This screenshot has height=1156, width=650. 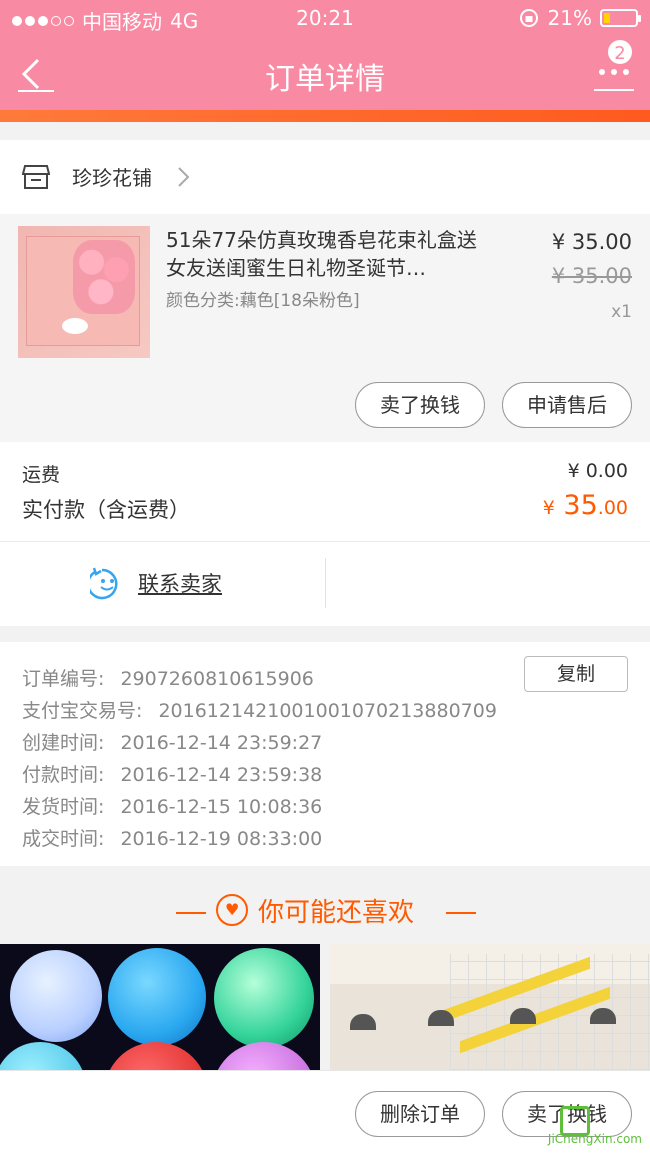 What do you see at coordinates (548, 508) in the screenshot?
I see `paid-currency: ¥` at bounding box center [548, 508].